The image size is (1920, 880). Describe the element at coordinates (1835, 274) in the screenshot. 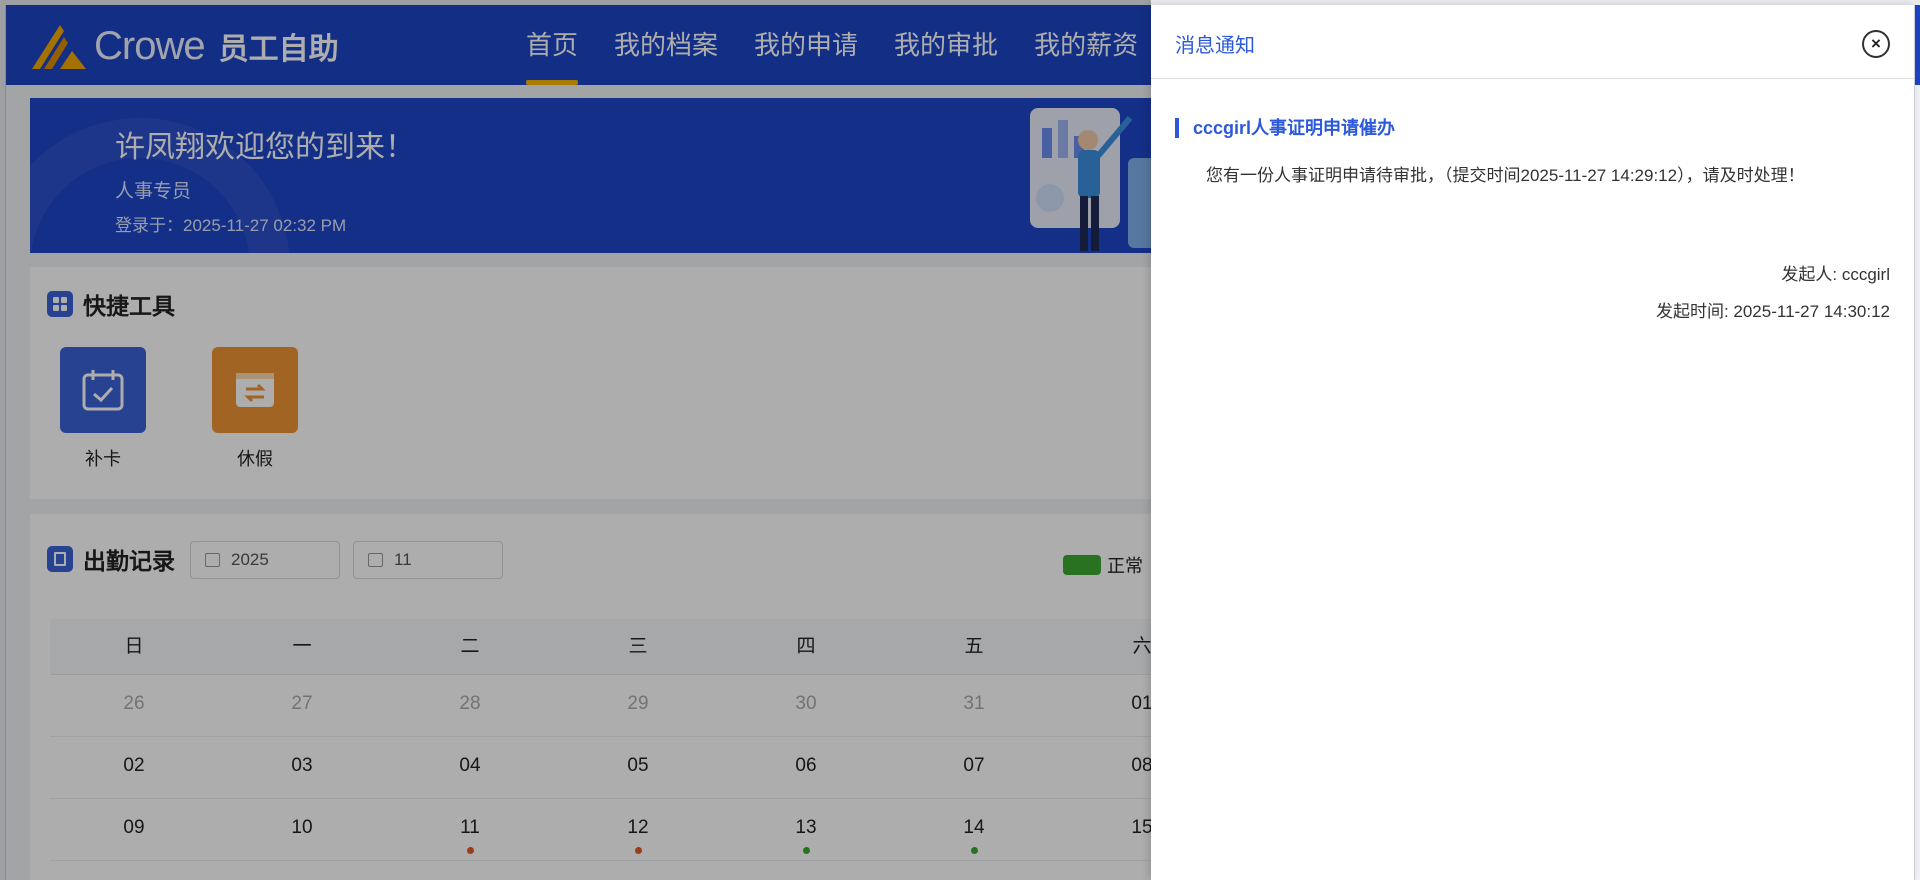

I see `message-sender: 发起人: cccgirl` at that location.